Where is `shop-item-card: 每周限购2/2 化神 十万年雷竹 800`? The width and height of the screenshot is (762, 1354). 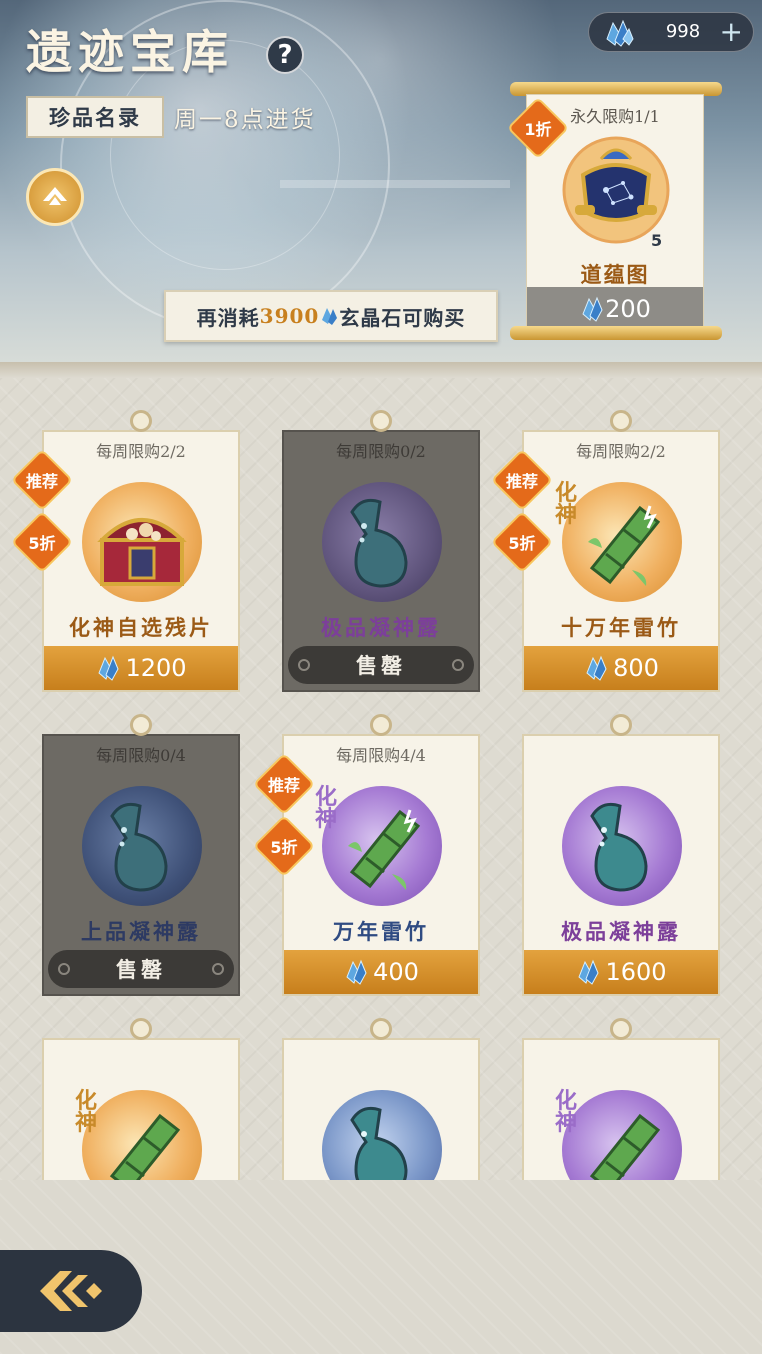 shop-item-card: 每周限购2/2 化神 十万年雷竹 800 is located at coordinates (621, 551).